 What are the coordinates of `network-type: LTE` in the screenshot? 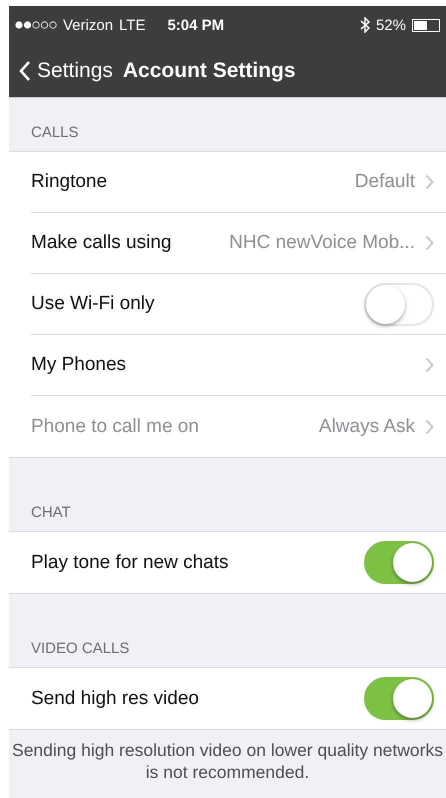 It's located at (132, 25).